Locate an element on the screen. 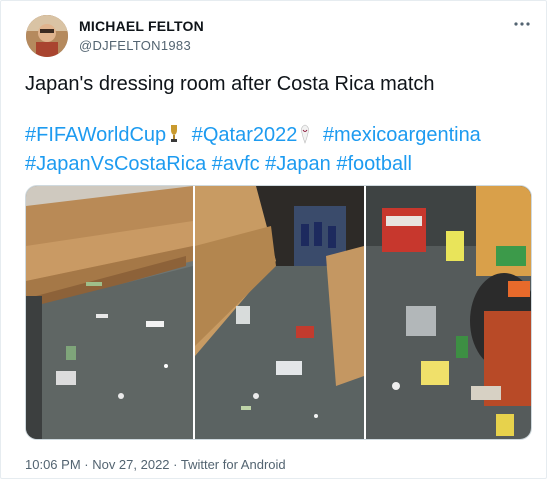 The image size is (547, 479). trophy-emoji-icon is located at coordinates (174, 134).